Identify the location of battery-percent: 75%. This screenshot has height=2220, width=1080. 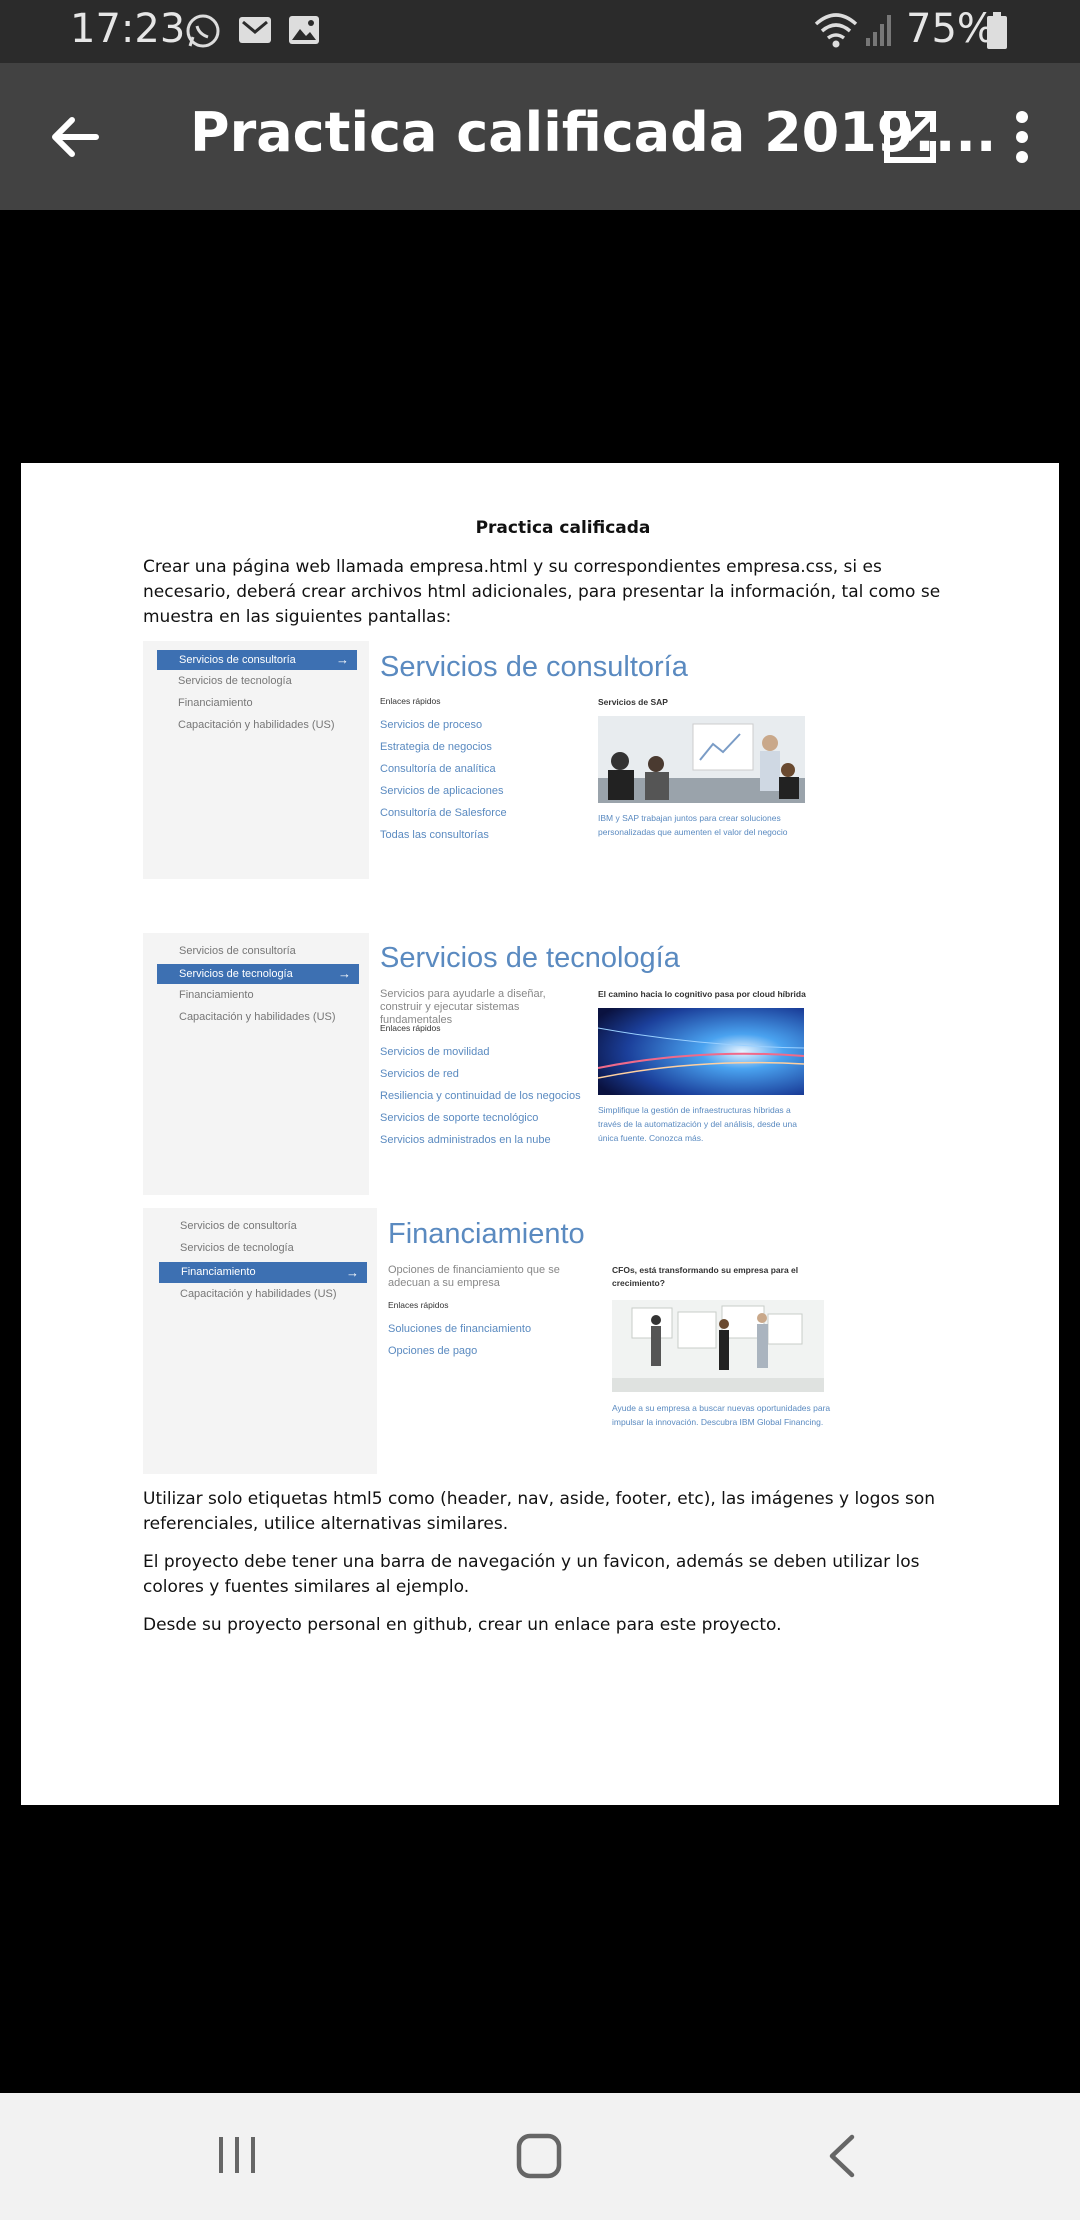
(950, 29).